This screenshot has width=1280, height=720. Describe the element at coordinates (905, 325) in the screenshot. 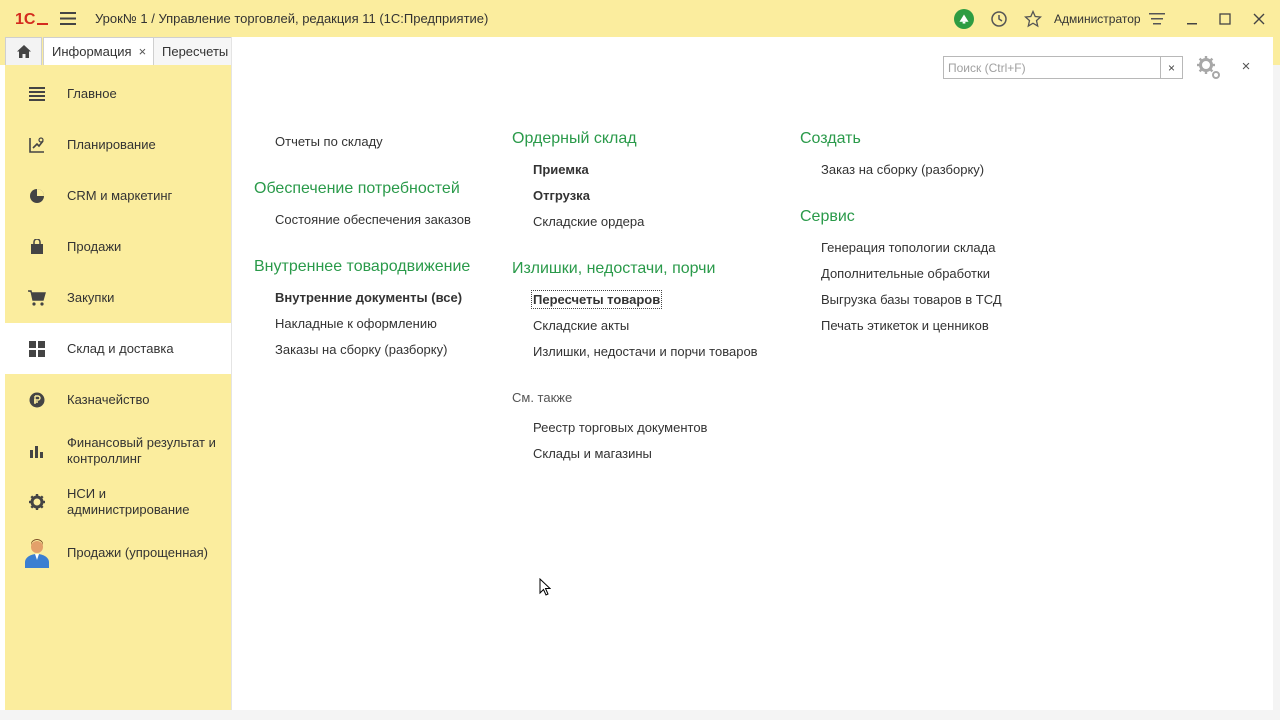

I see `command-link: Печать этикеток и ценников` at that location.